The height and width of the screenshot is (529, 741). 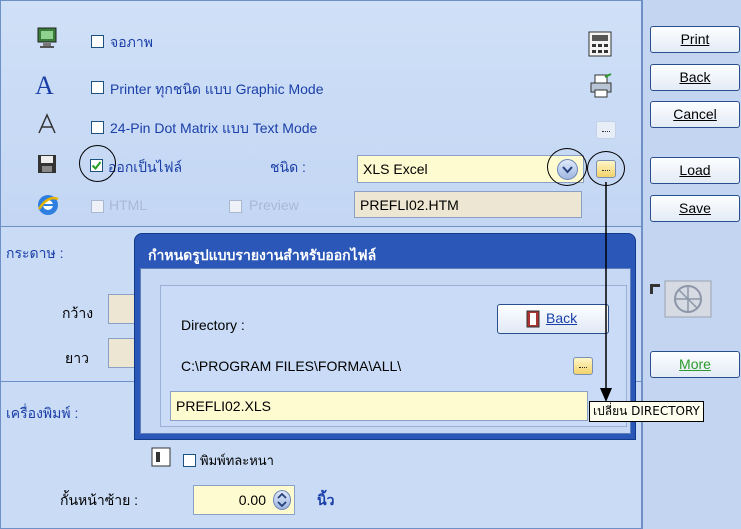 What do you see at coordinates (583, 366) in the screenshot?
I see `change-directory-button` at bounding box center [583, 366].